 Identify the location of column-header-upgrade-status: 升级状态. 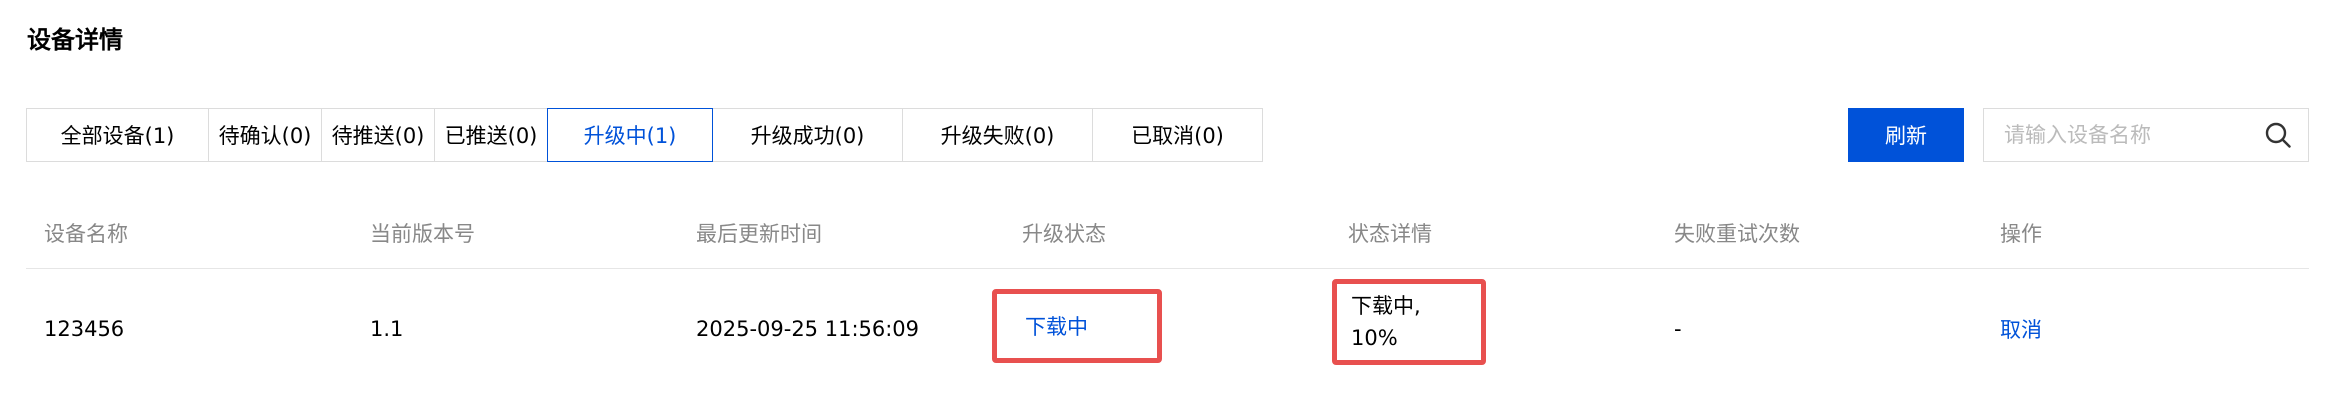
(1064, 234).